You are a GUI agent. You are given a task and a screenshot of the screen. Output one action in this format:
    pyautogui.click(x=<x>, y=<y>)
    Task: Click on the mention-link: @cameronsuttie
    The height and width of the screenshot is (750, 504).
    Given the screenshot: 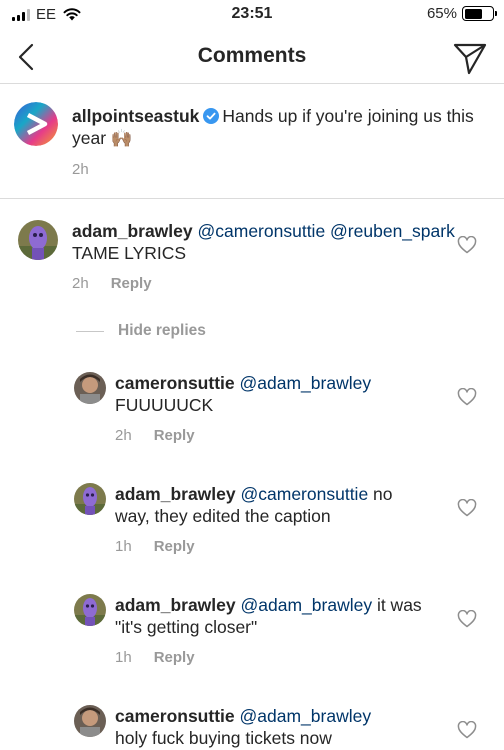 What is the action you would take?
    pyautogui.click(x=305, y=494)
    